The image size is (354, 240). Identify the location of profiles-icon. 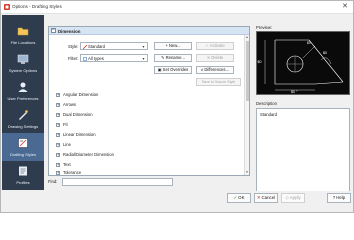
(23, 171).